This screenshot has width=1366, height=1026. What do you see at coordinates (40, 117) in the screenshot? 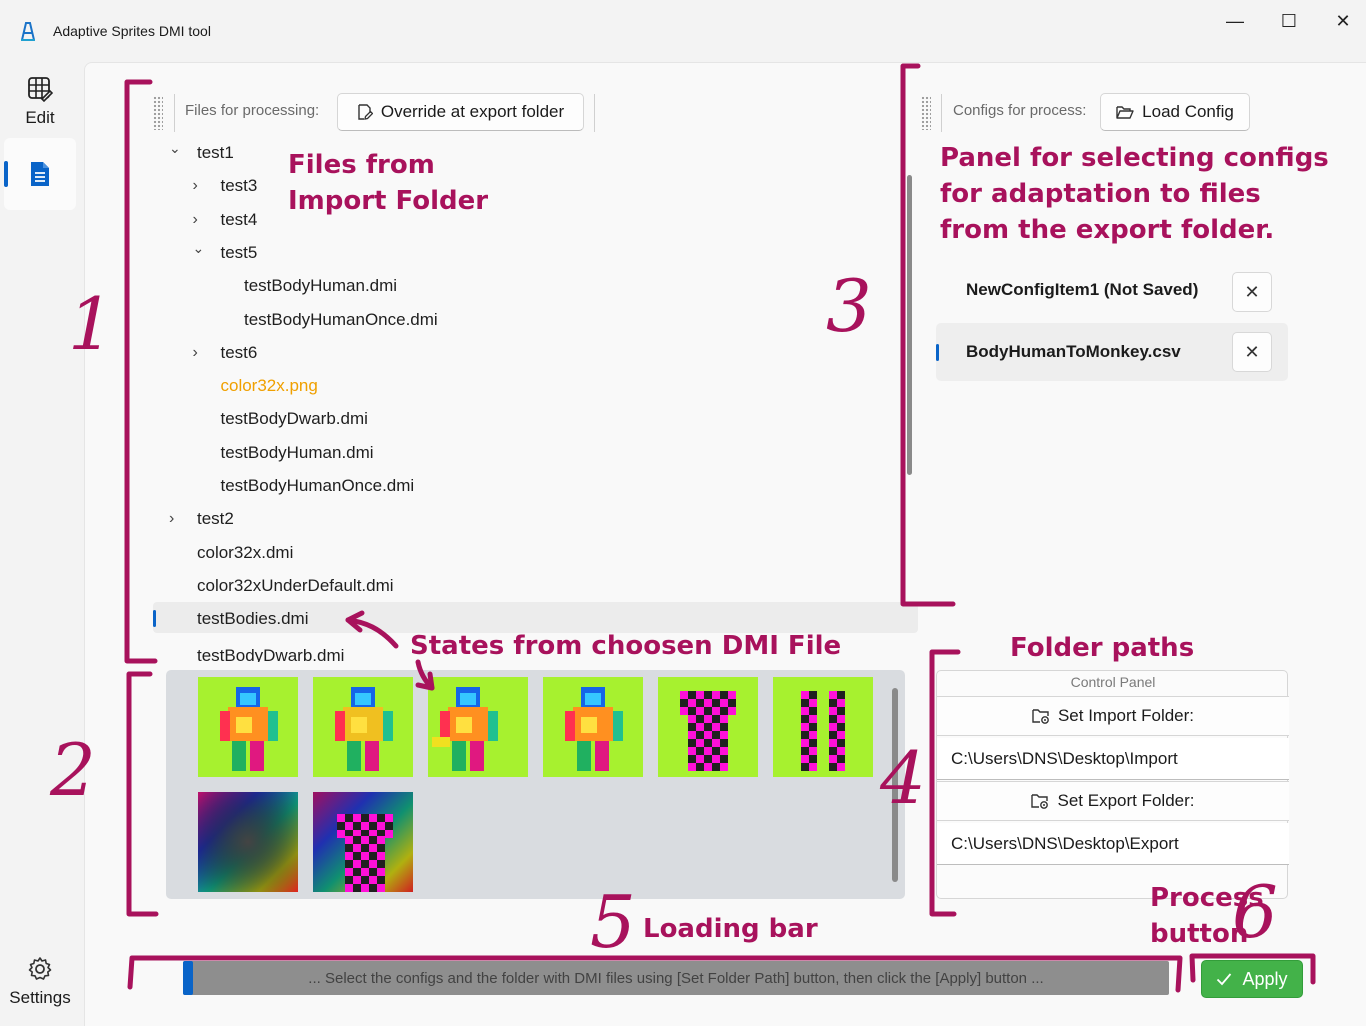
I see `nav-edit-label: Edit` at bounding box center [40, 117].